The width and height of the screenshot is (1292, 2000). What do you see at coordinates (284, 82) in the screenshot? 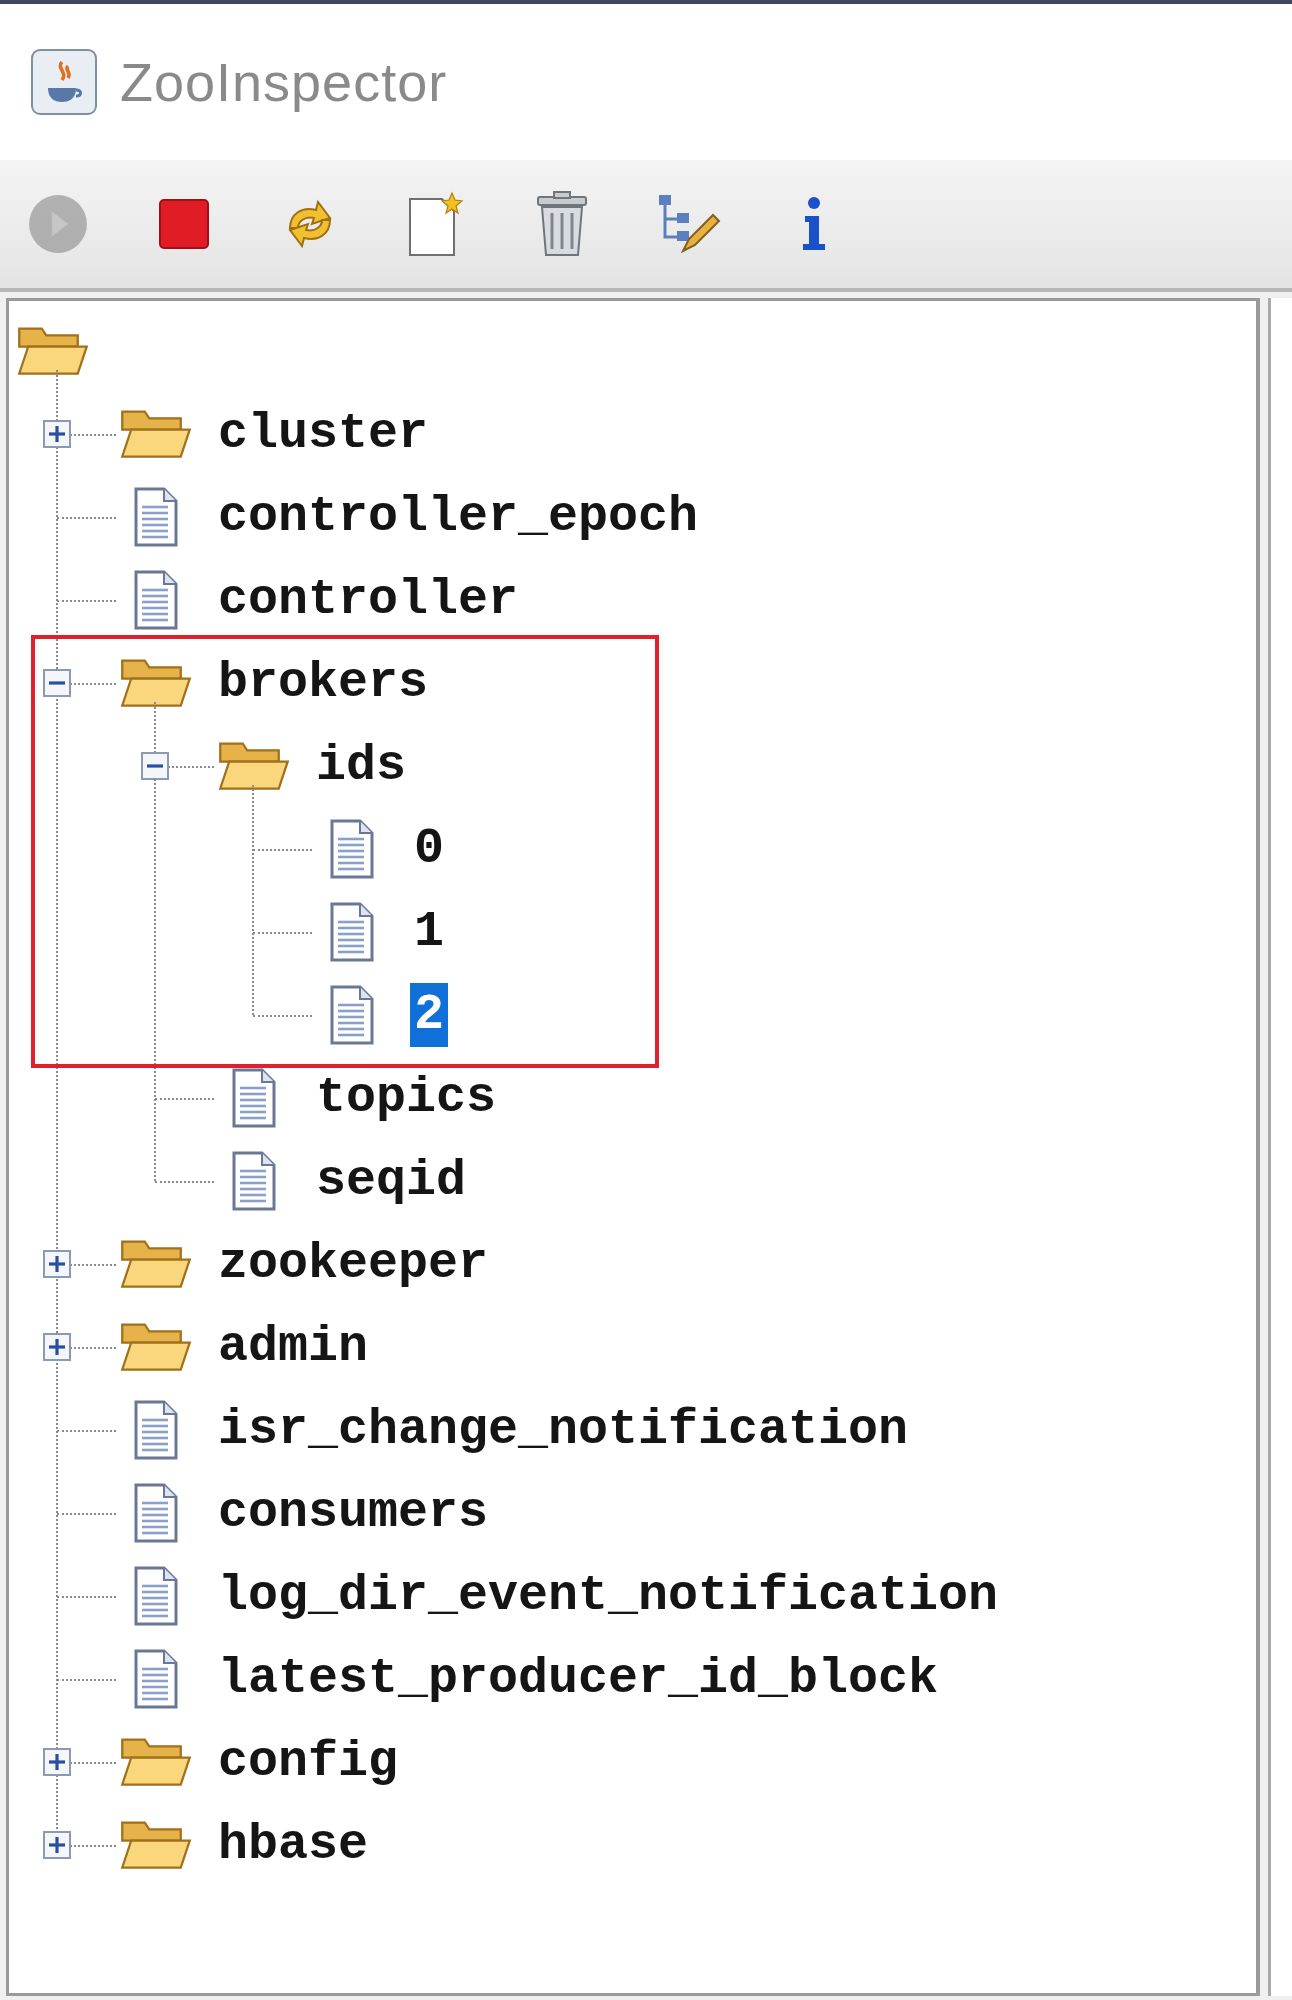
I see `window-title: ZooInspector` at bounding box center [284, 82].